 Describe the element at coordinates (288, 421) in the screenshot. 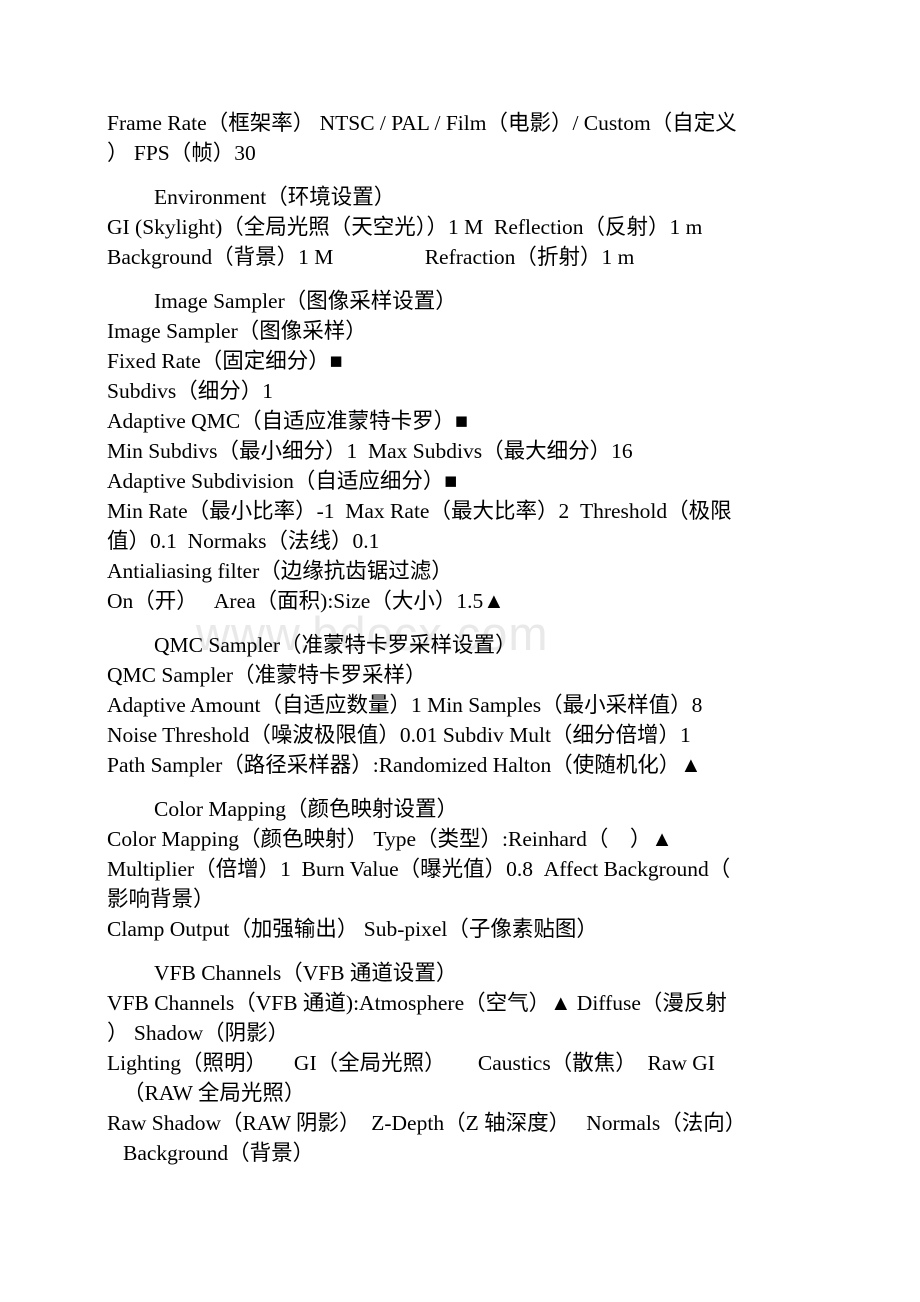

I see `image-sampler-adaptive-qmc-line: Adaptive QMC（自适应准蒙特卡罗）■` at that location.